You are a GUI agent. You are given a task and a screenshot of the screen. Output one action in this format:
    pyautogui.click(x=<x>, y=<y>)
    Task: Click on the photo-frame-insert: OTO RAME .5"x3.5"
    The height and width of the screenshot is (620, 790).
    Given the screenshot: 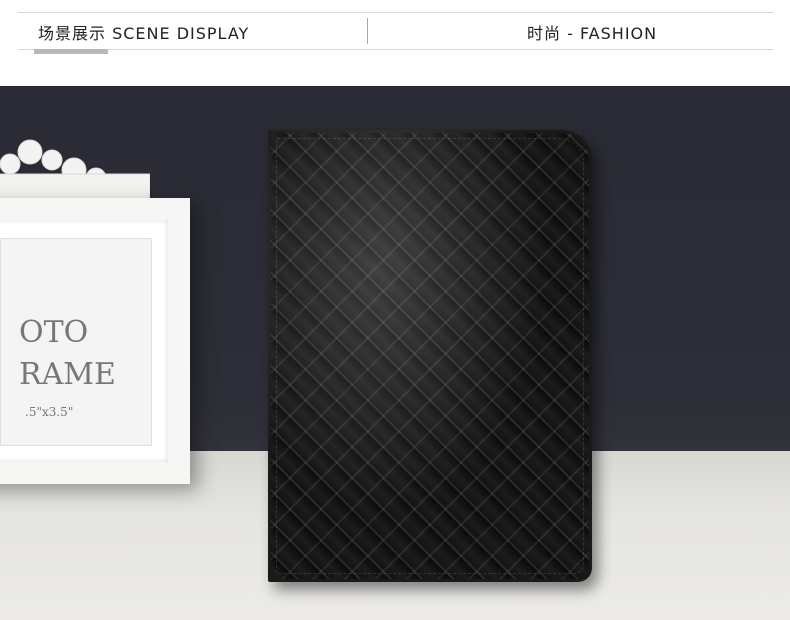 What is the action you would take?
    pyautogui.click(x=76, y=342)
    